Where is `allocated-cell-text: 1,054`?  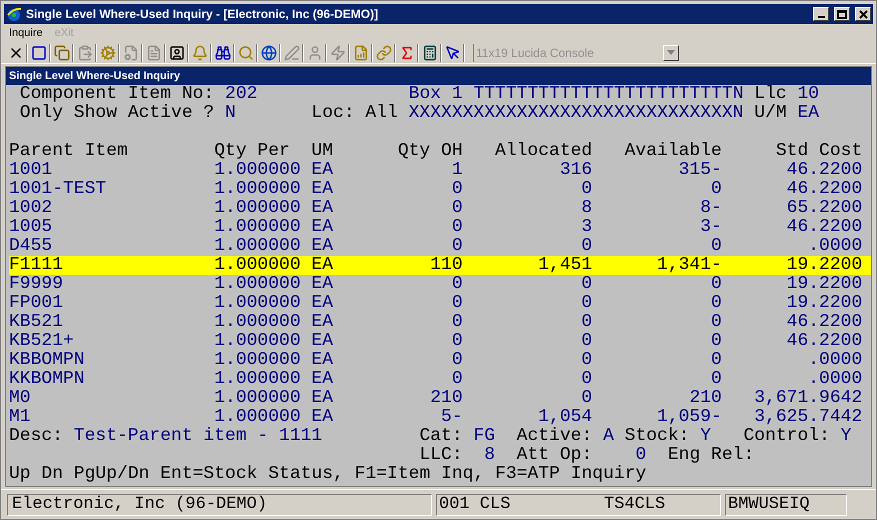
allocated-cell-text: 1,054 is located at coordinates (564, 417).